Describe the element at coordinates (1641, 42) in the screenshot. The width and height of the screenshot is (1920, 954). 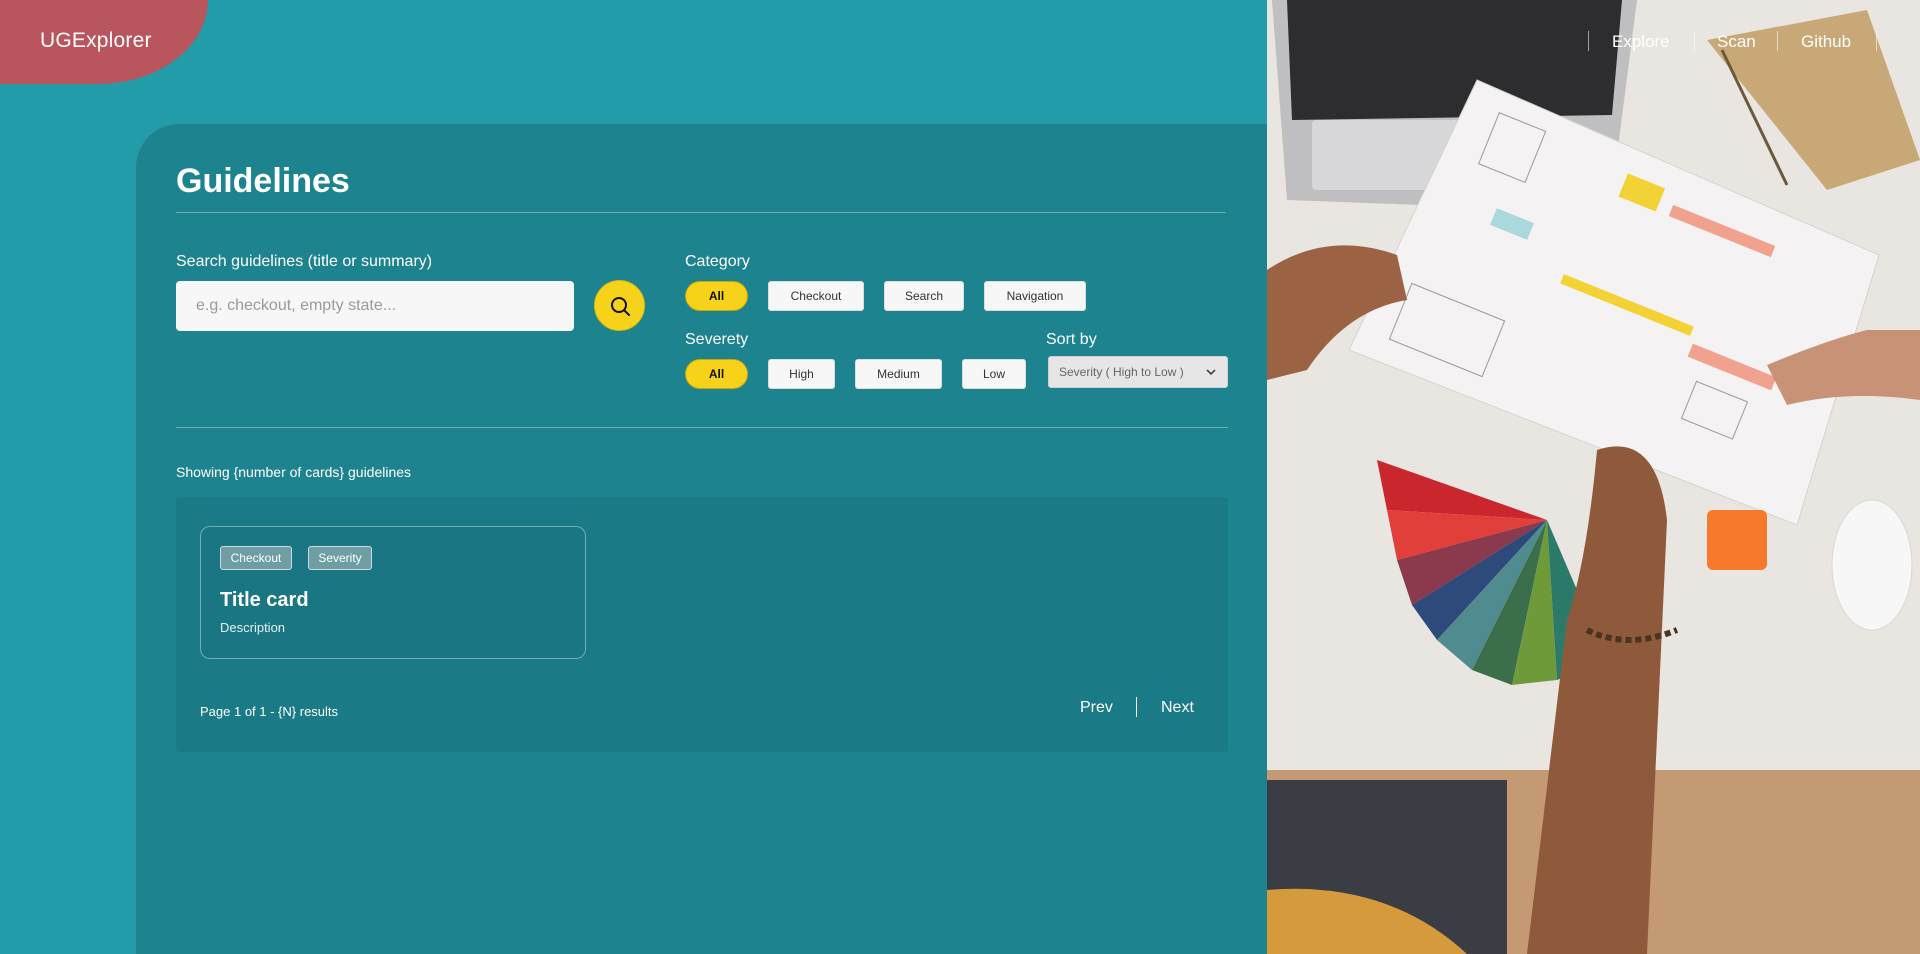
I see `nav-item-explore: Explore` at that location.